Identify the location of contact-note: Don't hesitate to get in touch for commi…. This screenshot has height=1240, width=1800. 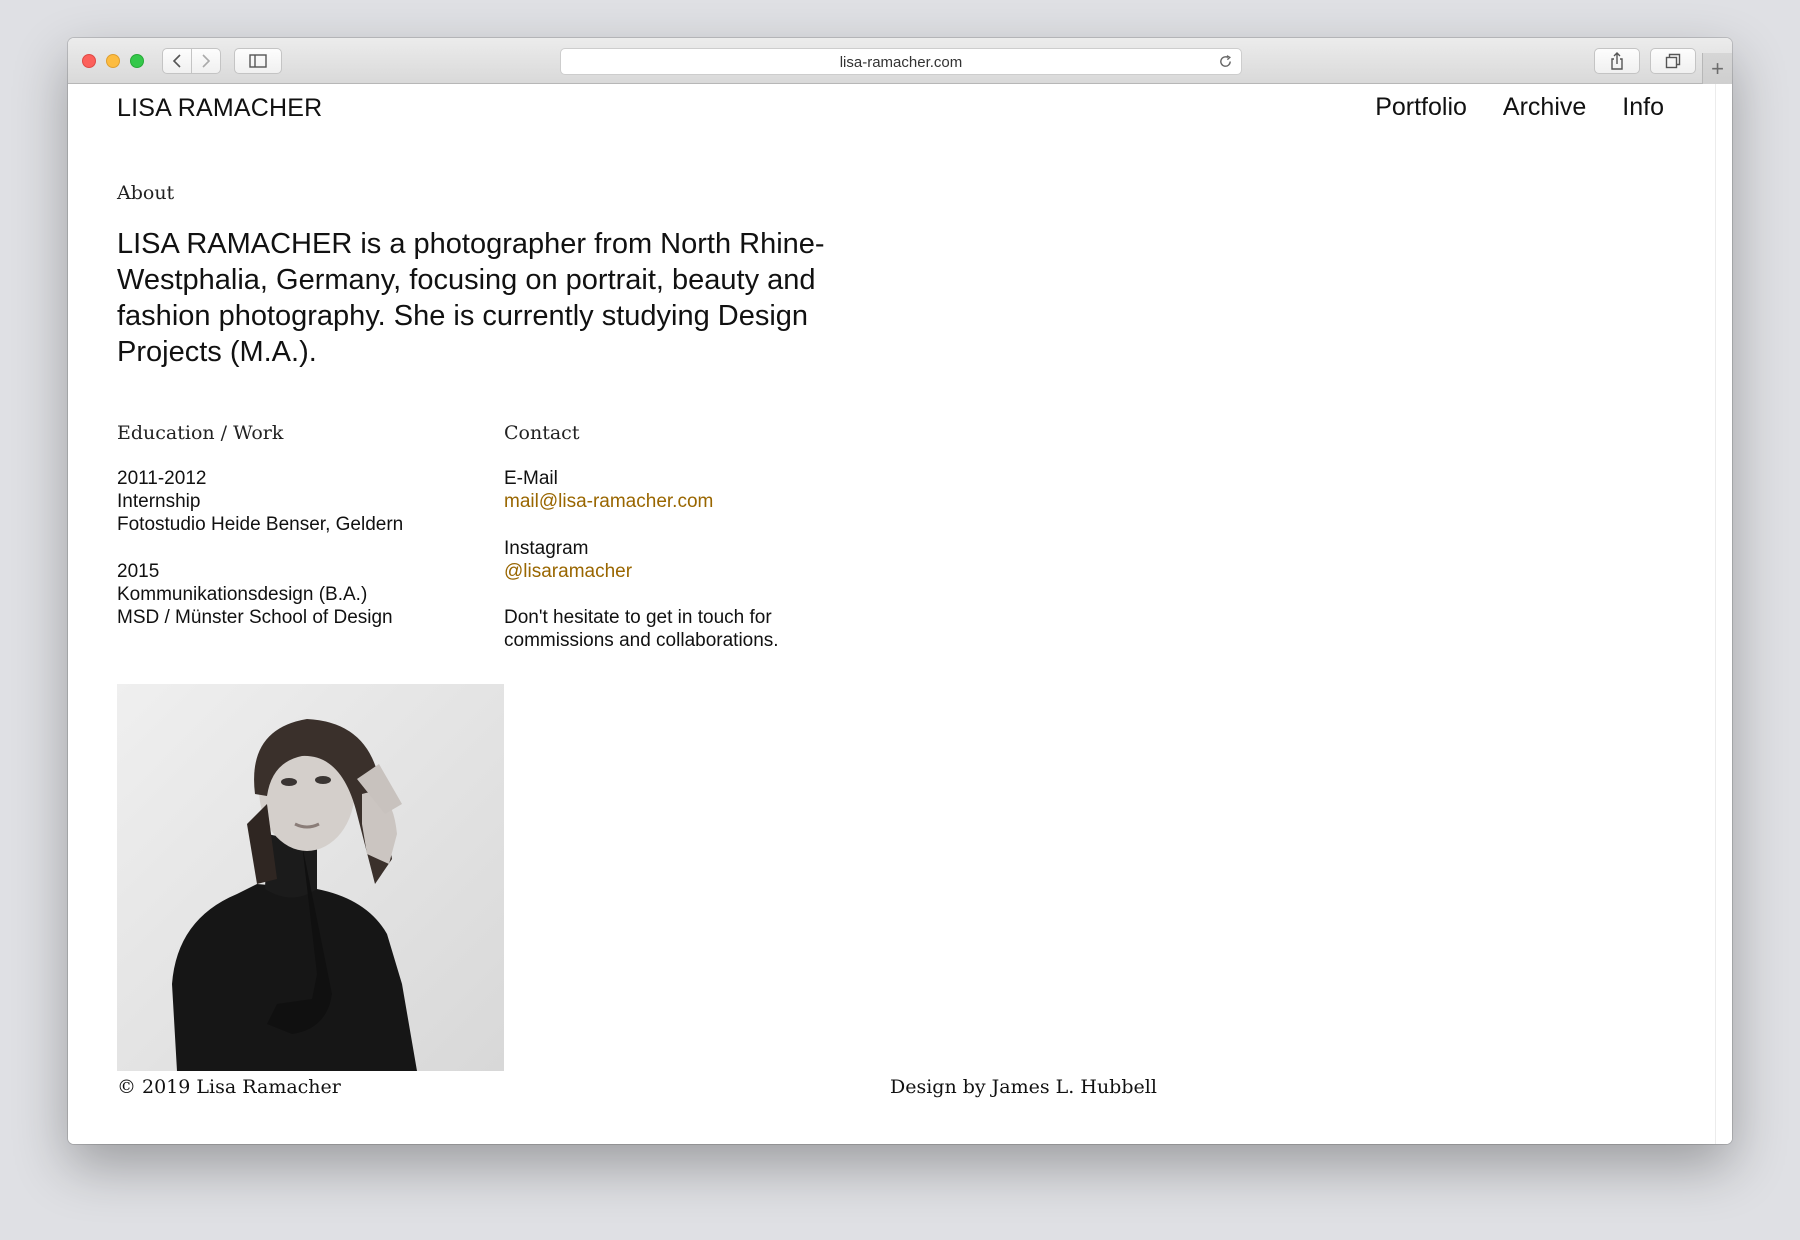
(641, 629).